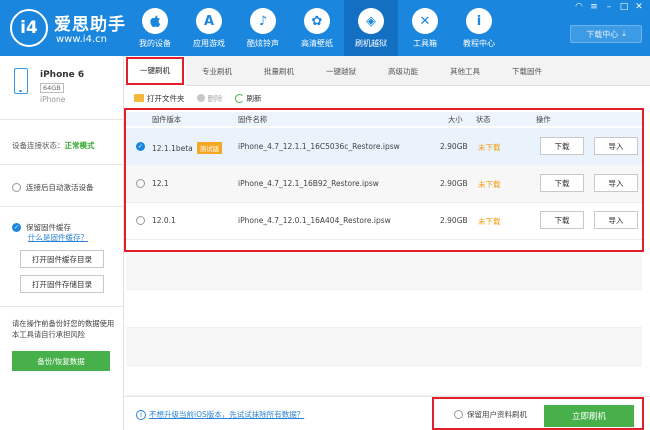 The width and height of the screenshot is (650, 430). I want to click on refresh-button: 刷新, so click(248, 98).